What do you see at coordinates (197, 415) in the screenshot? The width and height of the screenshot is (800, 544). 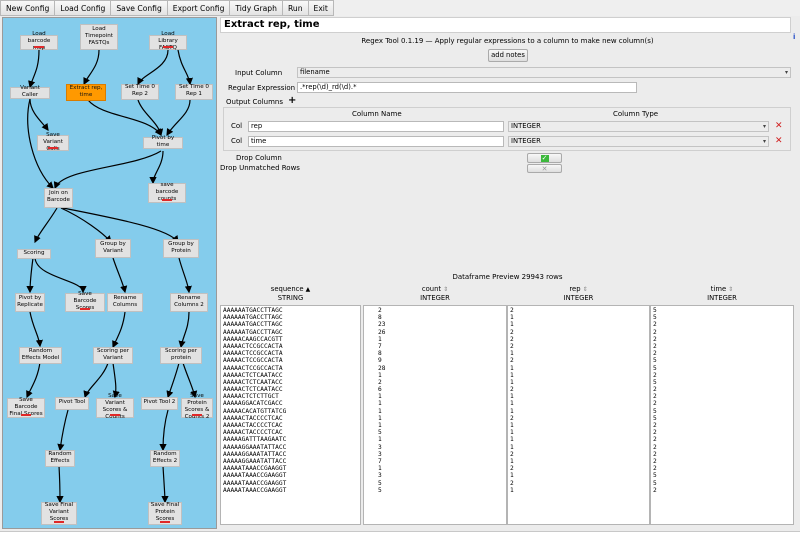 I see `node-status-bar` at bounding box center [197, 415].